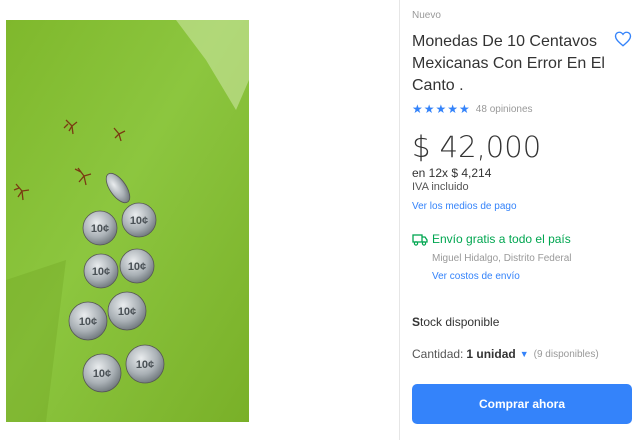 The image size is (640, 440). What do you see at coordinates (472, 109) in the screenshot?
I see `rating: ★★★★★ 48 opiniones` at bounding box center [472, 109].